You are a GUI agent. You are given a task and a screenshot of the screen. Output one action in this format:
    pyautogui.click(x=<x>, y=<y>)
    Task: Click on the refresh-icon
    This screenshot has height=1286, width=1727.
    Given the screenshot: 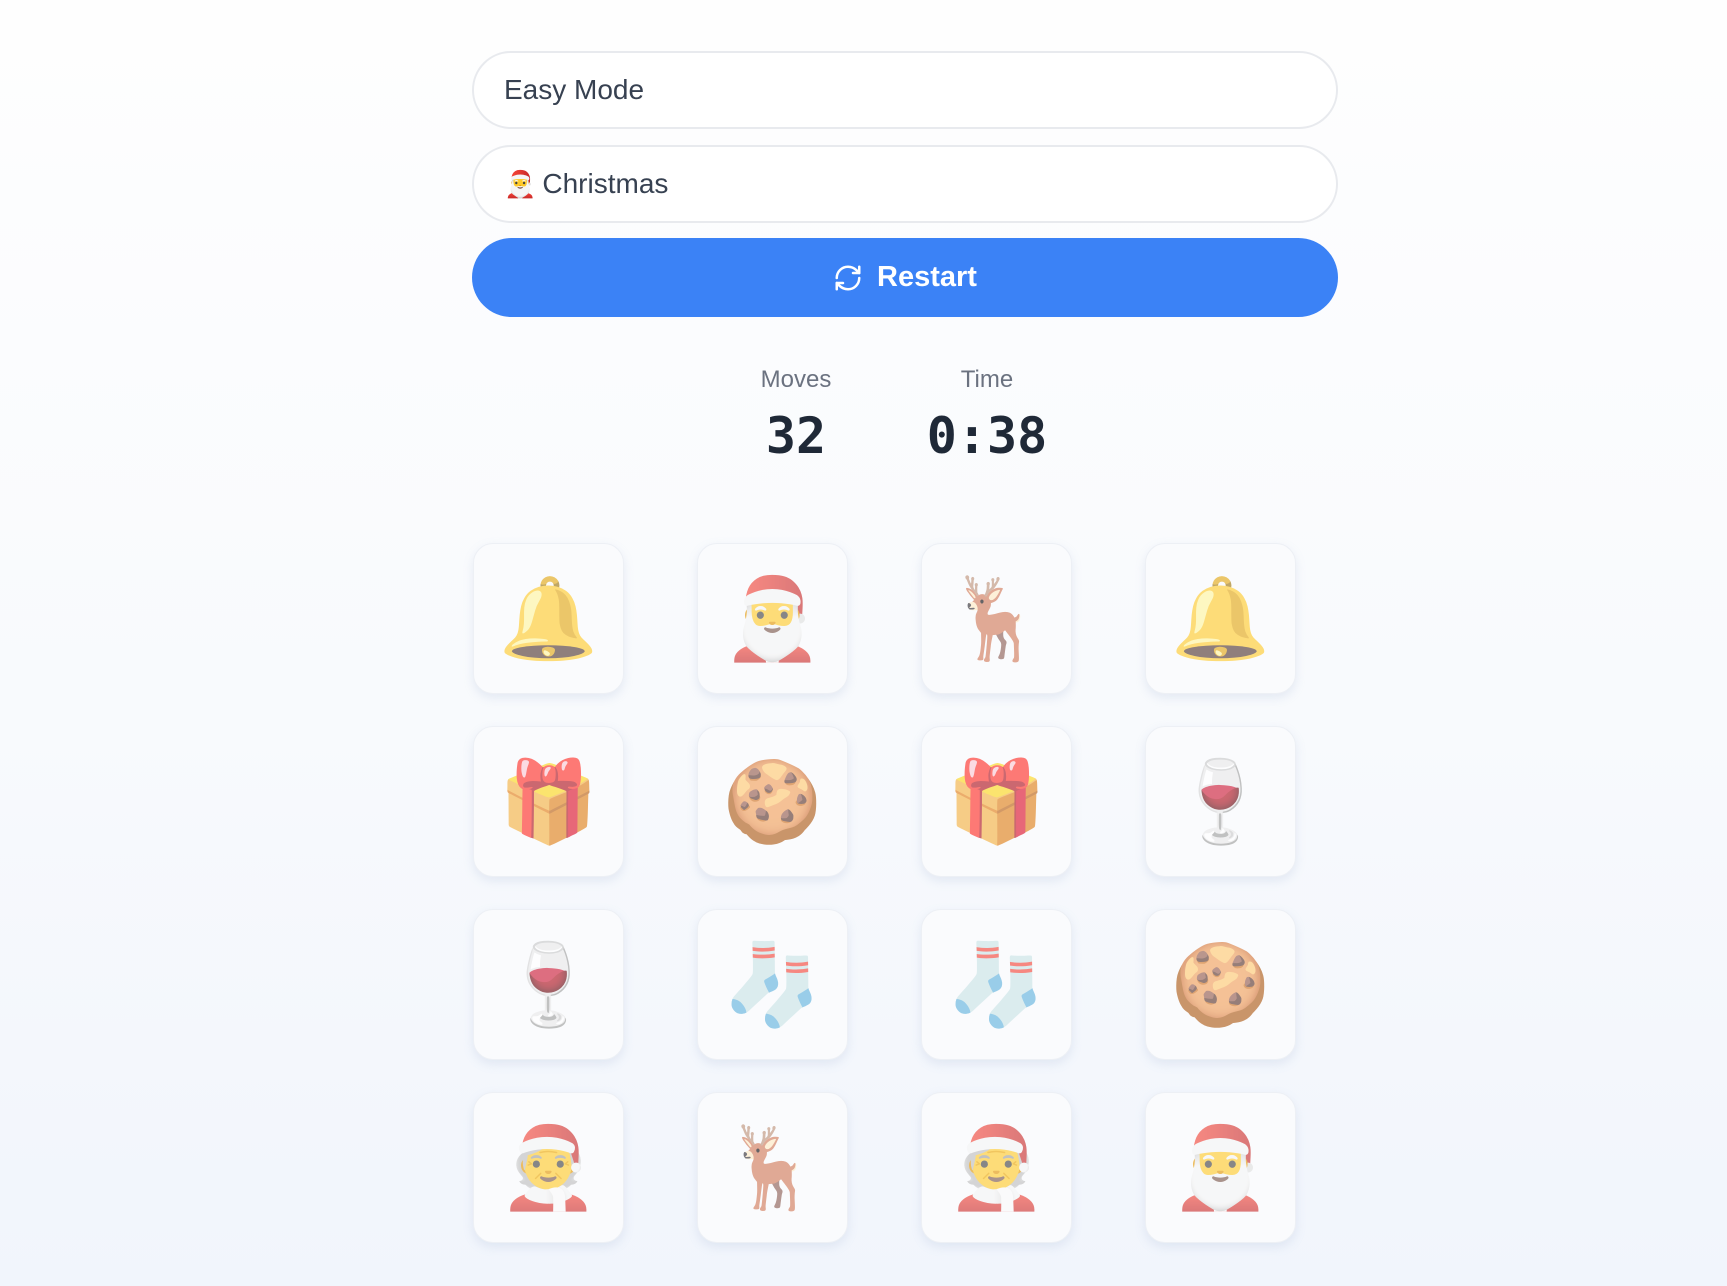 What is the action you would take?
    pyautogui.click(x=848, y=277)
    